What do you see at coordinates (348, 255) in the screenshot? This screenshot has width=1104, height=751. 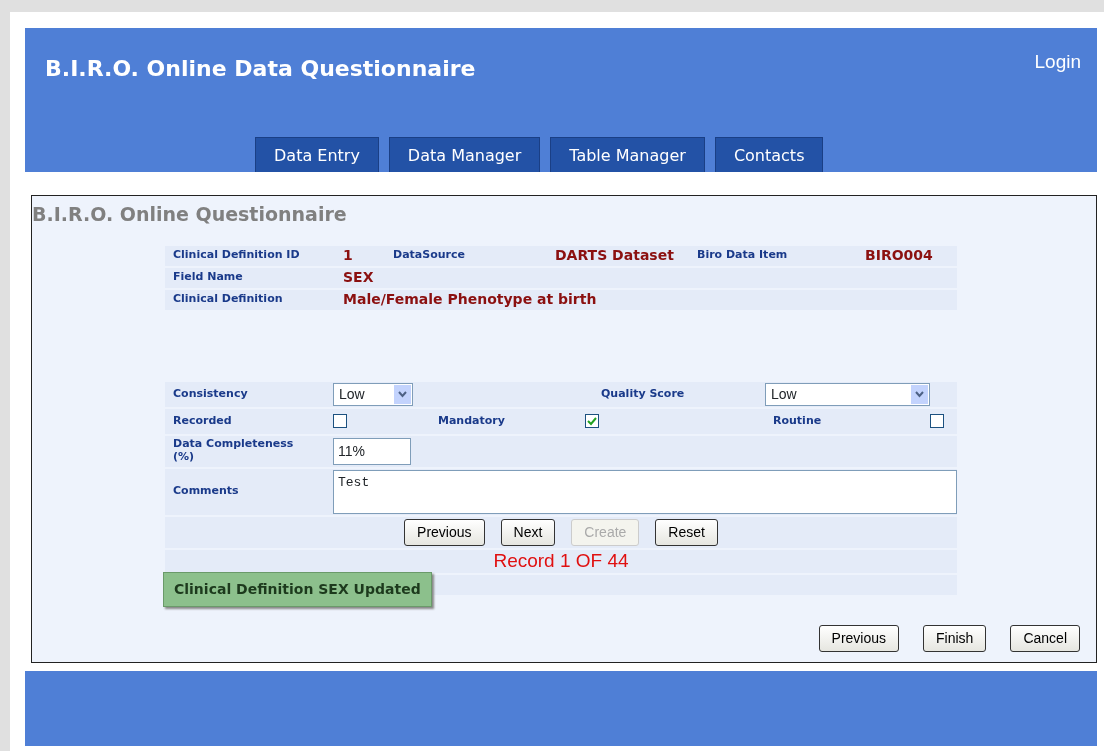 I see `field-value: 1` at bounding box center [348, 255].